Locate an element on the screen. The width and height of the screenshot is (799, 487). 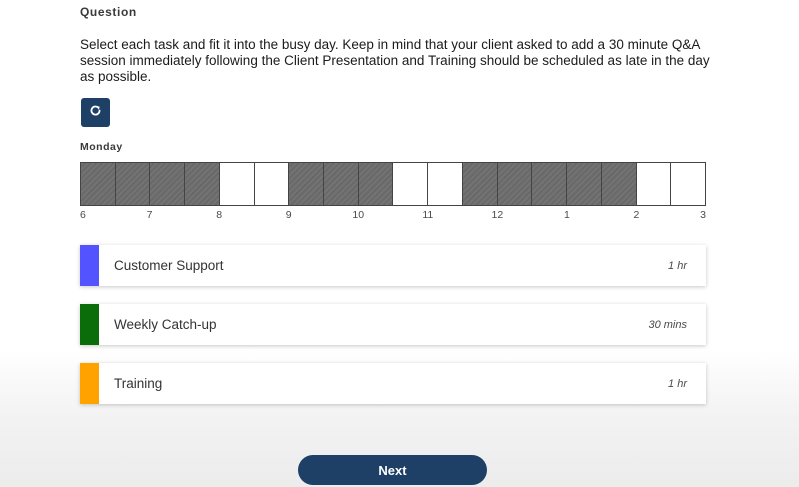
task-name: Customer Support is located at coordinates (169, 265).